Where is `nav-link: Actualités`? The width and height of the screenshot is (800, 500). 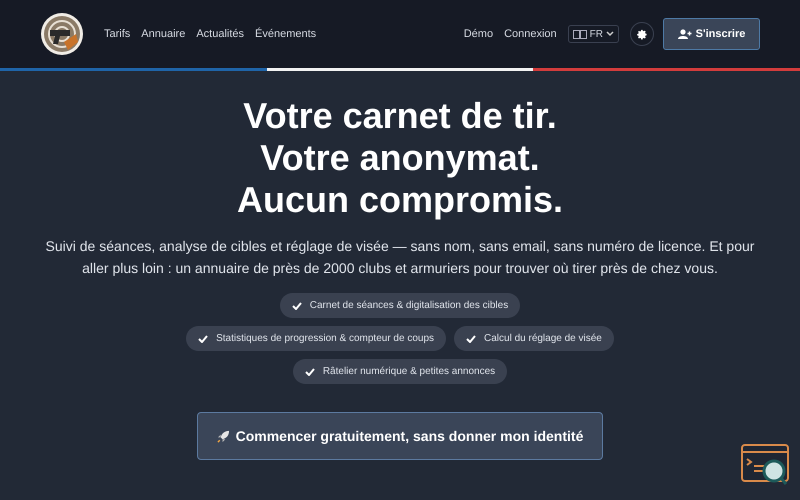
nav-link: Actualités is located at coordinates (220, 34).